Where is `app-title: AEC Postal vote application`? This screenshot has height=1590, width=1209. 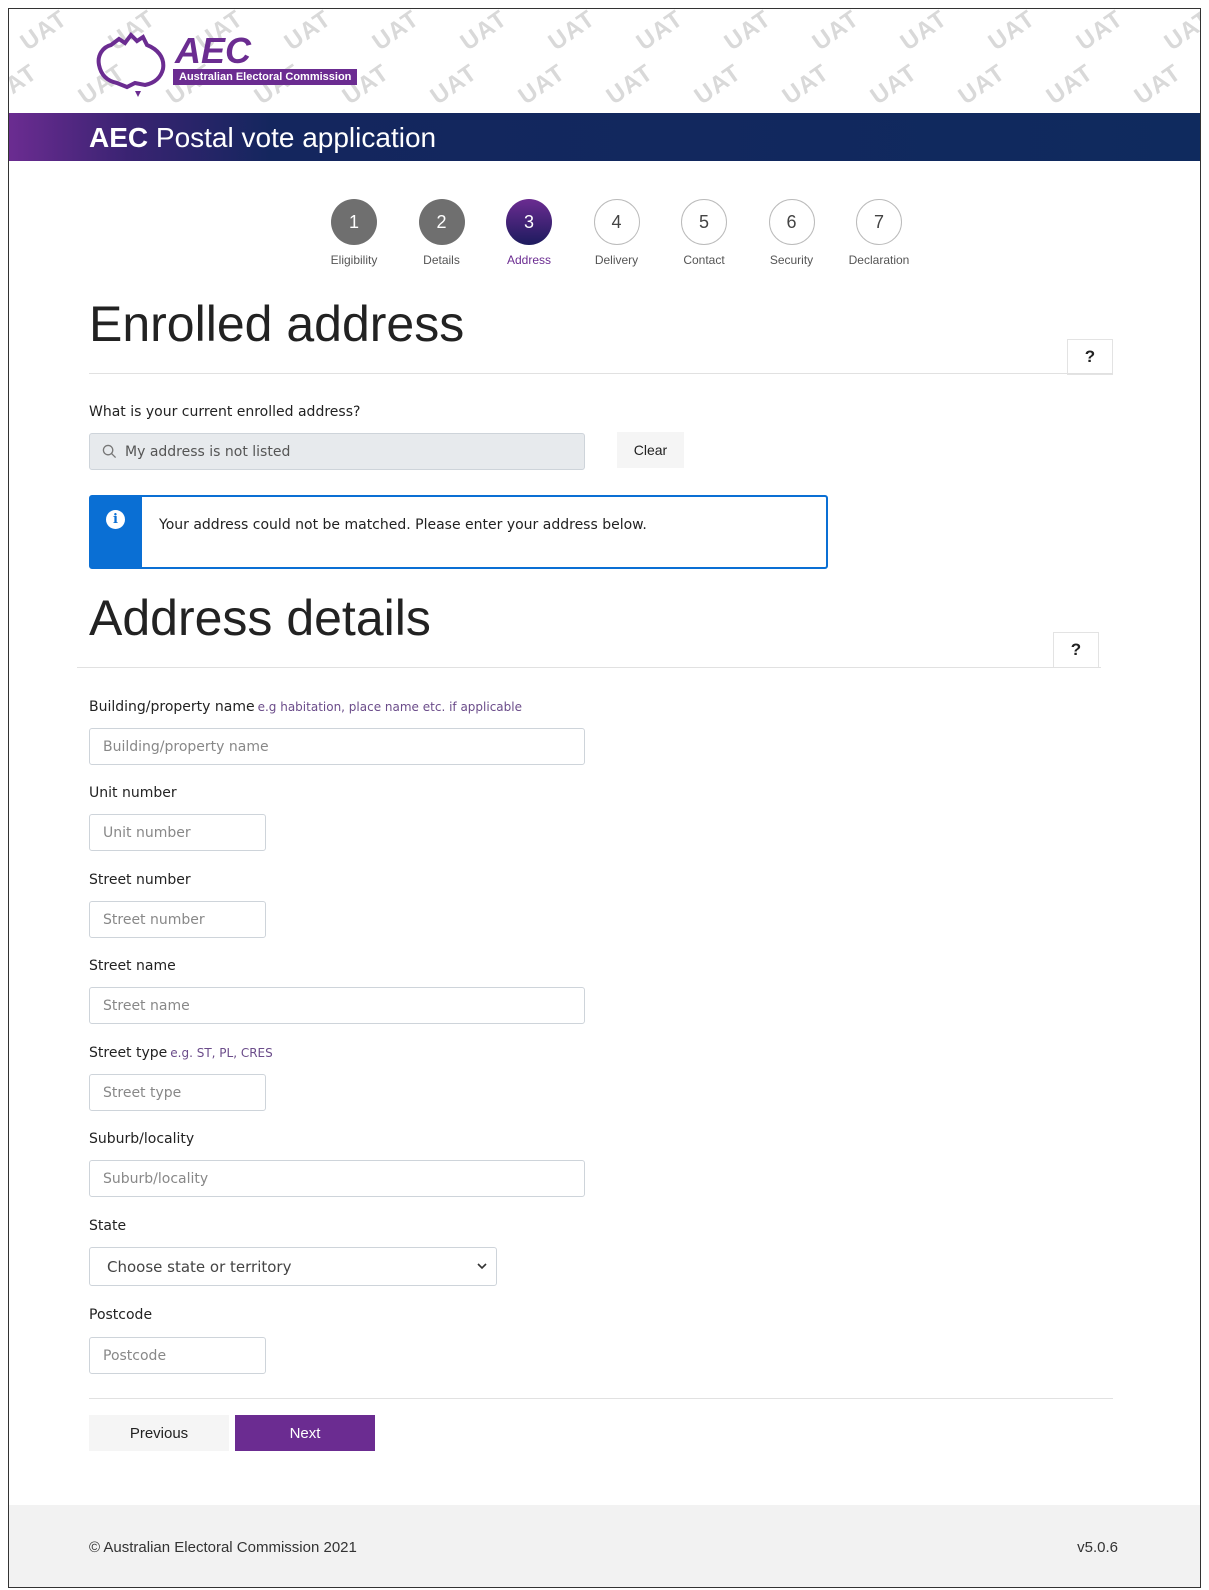 app-title: AEC Postal vote application is located at coordinates (262, 138).